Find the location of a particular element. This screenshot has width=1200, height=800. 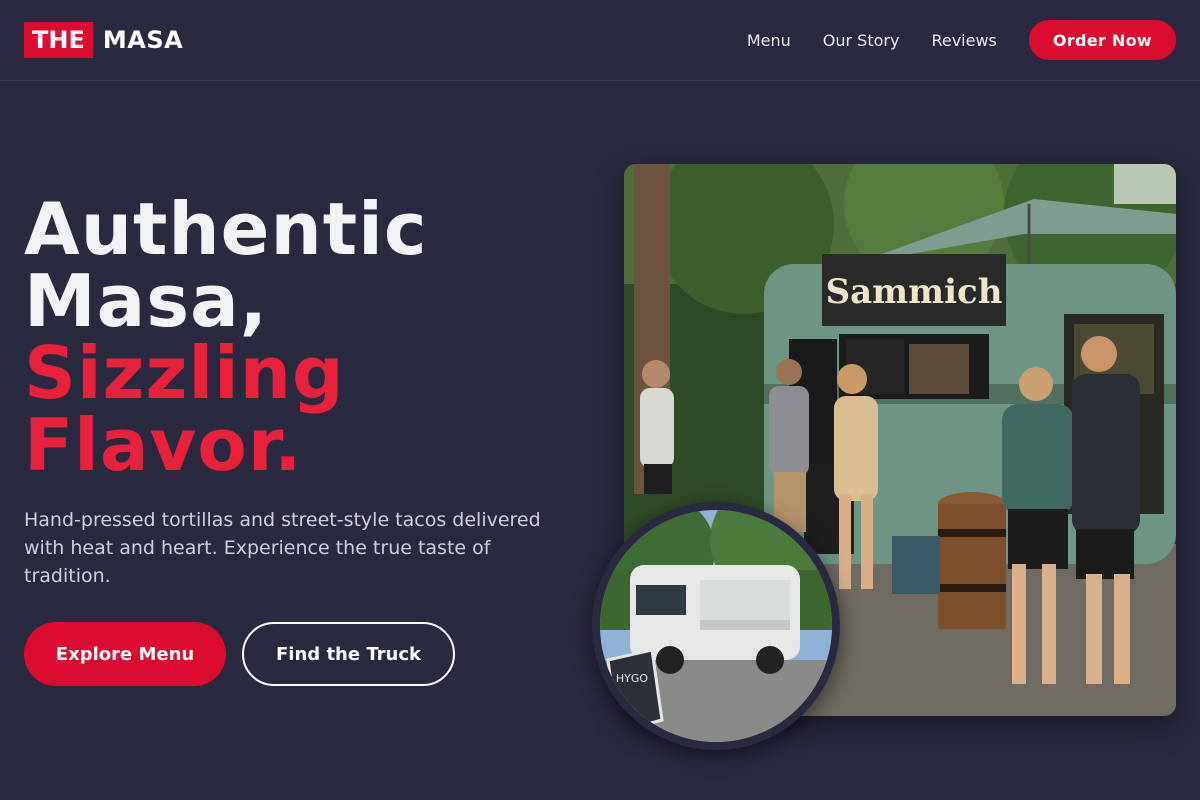

nav-links: Menu Our Story Reviews Order Now is located at coordinates (961, 40).